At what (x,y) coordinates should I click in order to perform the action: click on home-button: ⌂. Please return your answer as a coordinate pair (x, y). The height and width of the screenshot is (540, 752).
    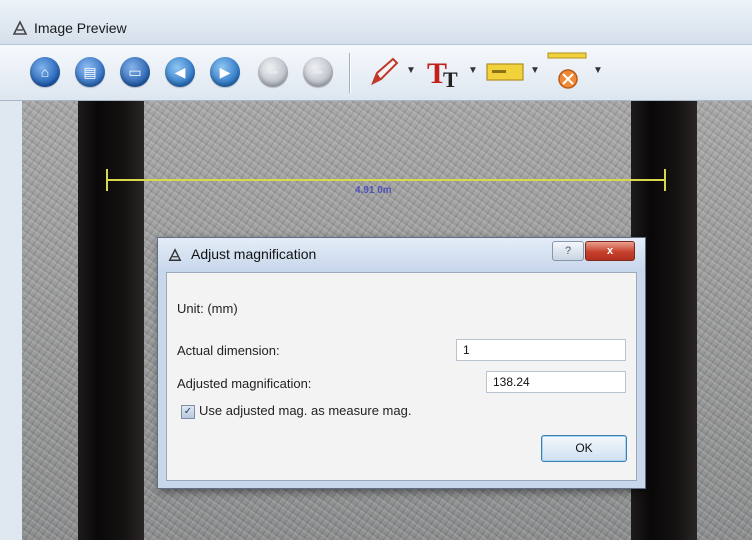
    Looking at the image, I should click on (45, 72).